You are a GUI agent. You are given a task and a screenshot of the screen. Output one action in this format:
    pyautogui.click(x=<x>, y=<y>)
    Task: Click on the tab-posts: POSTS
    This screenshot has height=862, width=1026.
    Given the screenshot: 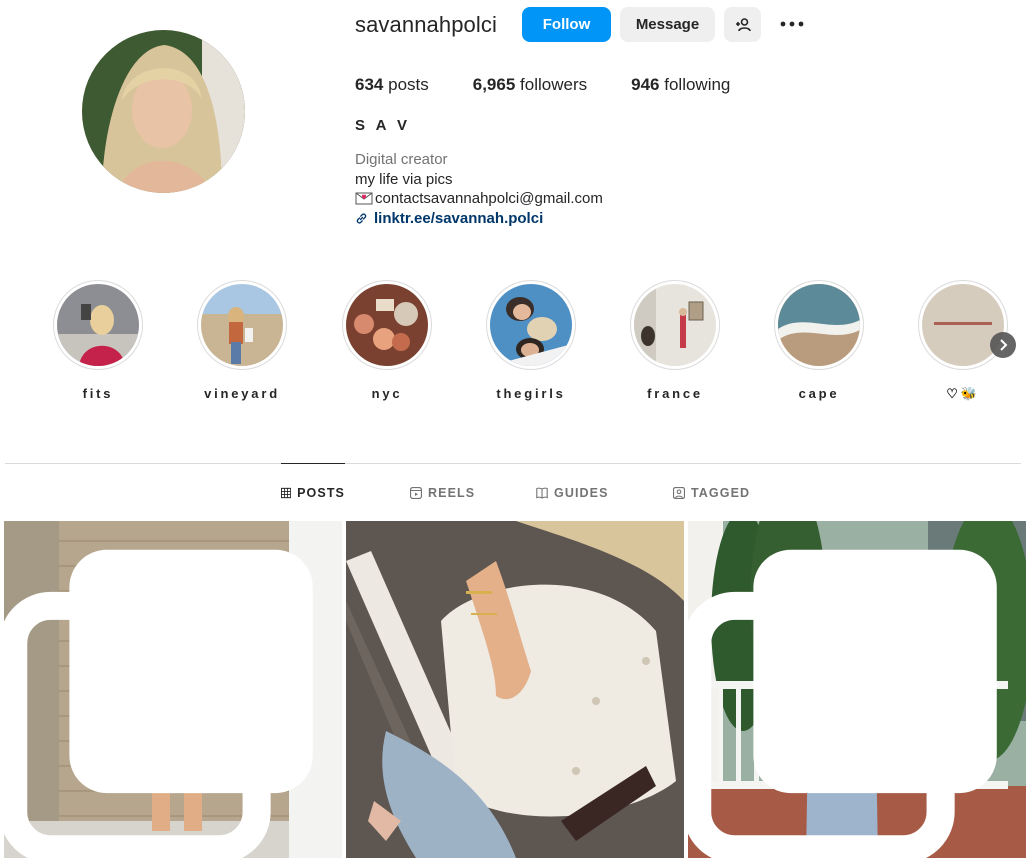 What is the action you would take?
    pyautogui.click(x=313, y=492)
    